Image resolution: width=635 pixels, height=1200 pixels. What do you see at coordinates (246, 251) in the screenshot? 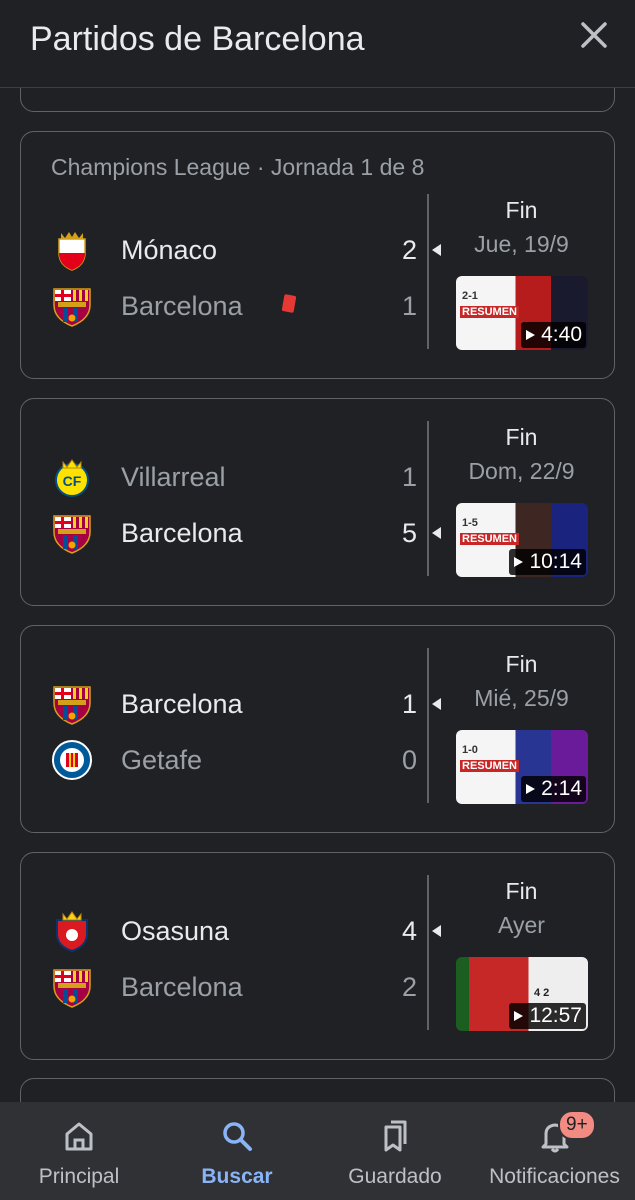
I see `home-team-row: Mónaco 2` at bounding box center [246, 251].